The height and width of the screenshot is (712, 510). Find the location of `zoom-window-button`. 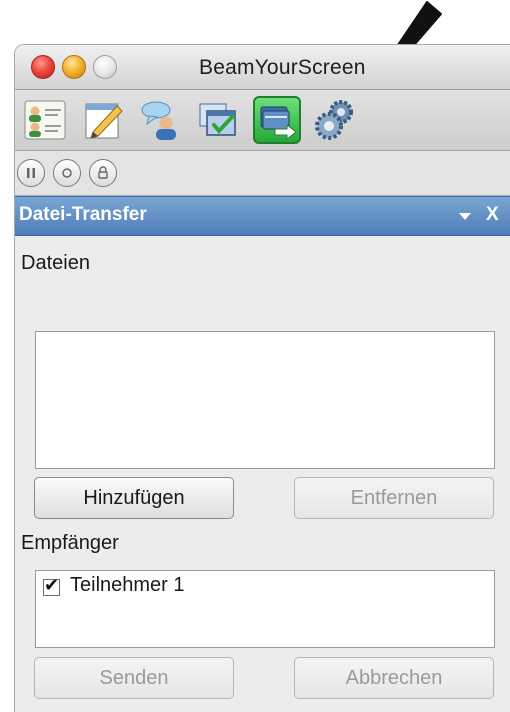

zoom-window-button is located at coordinates (105, 67).